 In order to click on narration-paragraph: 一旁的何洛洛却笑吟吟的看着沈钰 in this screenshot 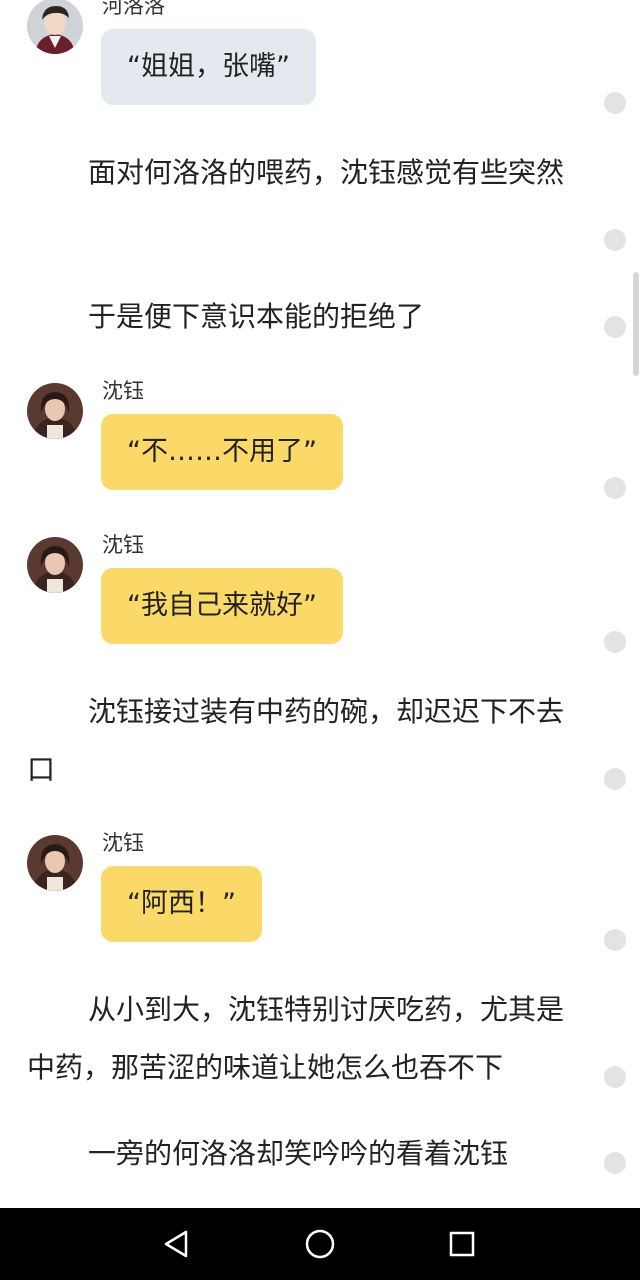, I will do `click(303, 1154)`.